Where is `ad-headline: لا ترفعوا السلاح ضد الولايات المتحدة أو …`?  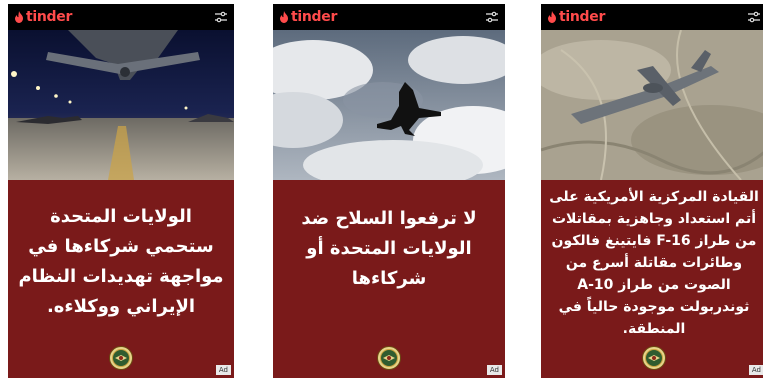 ad-headline: لا ترفعوا السلاح ضد الولايات المتحدة أو … is located at coordinates (389, 248).